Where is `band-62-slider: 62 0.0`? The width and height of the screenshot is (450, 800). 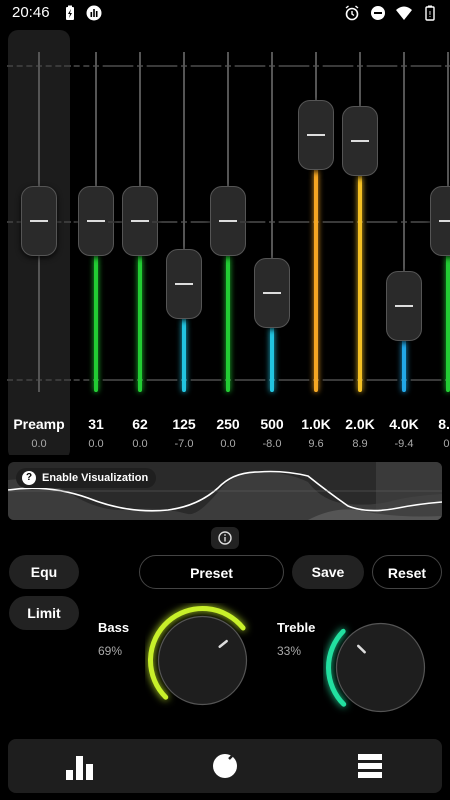
band-62-slider: 62 0.0 is located at coordinates (140, 242).